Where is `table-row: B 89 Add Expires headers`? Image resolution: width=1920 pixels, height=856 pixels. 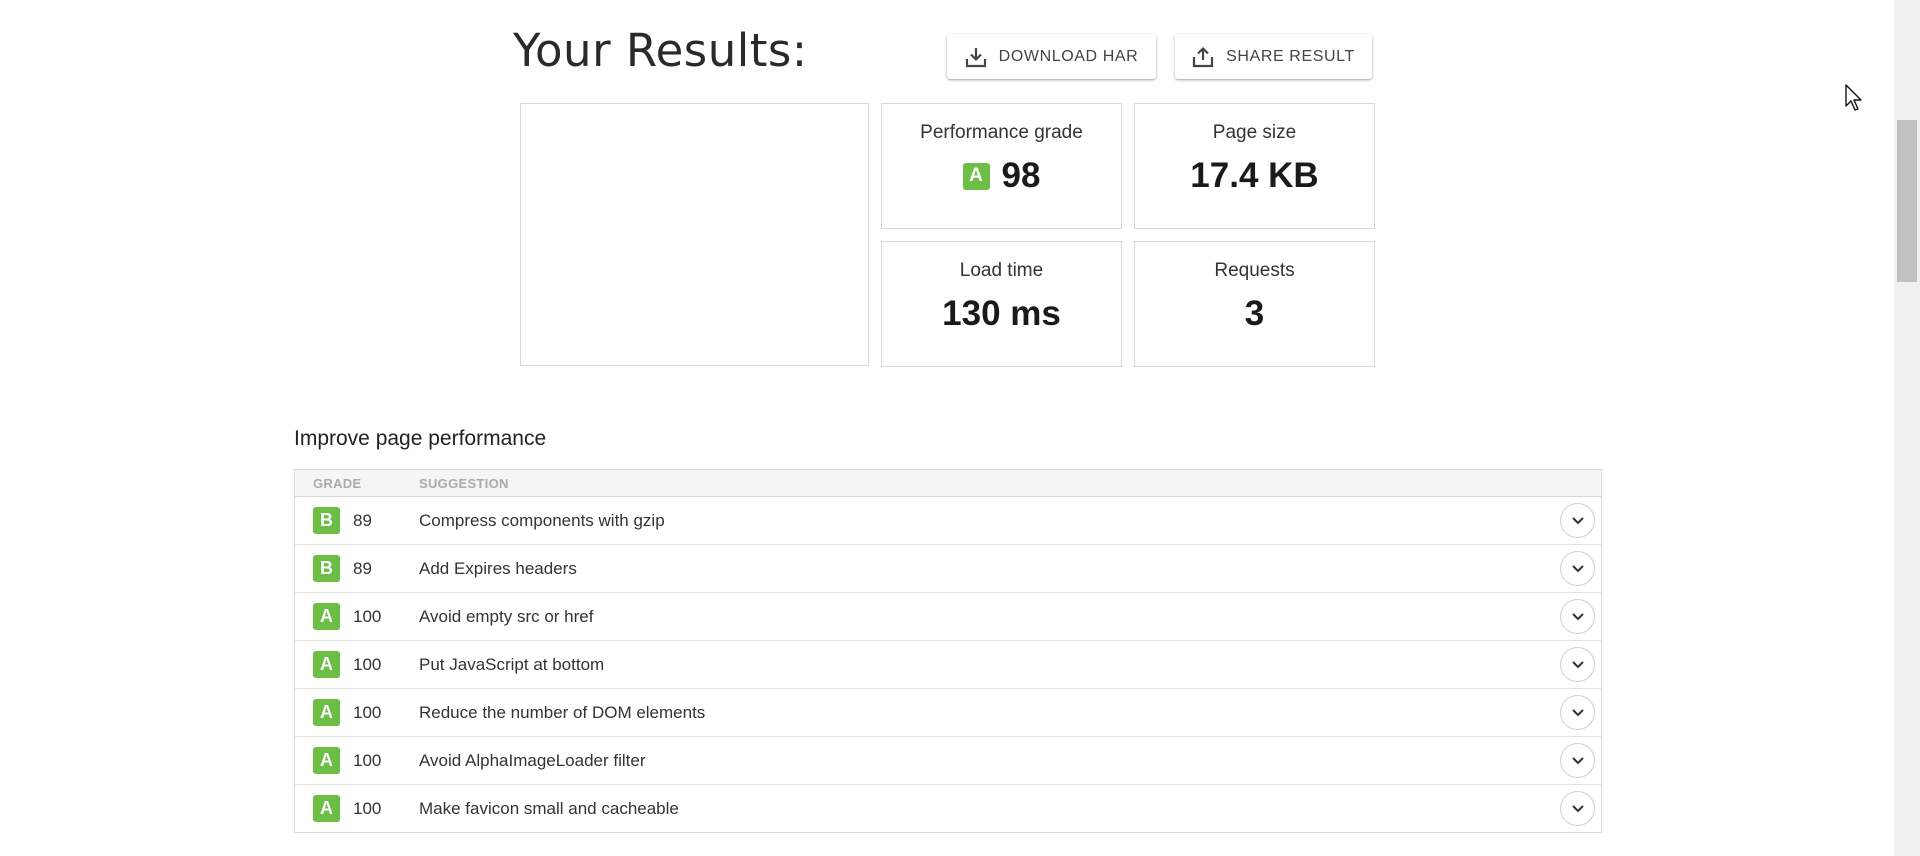 table-row: B 89 Add Expires headers is located at coordinates (948, 569).